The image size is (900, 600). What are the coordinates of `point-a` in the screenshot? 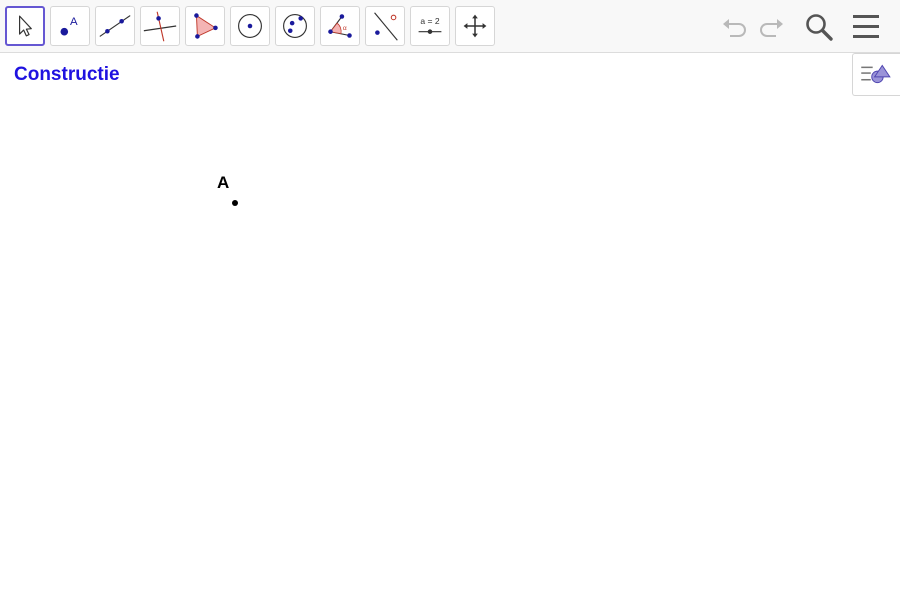 It's located at (235, 203).